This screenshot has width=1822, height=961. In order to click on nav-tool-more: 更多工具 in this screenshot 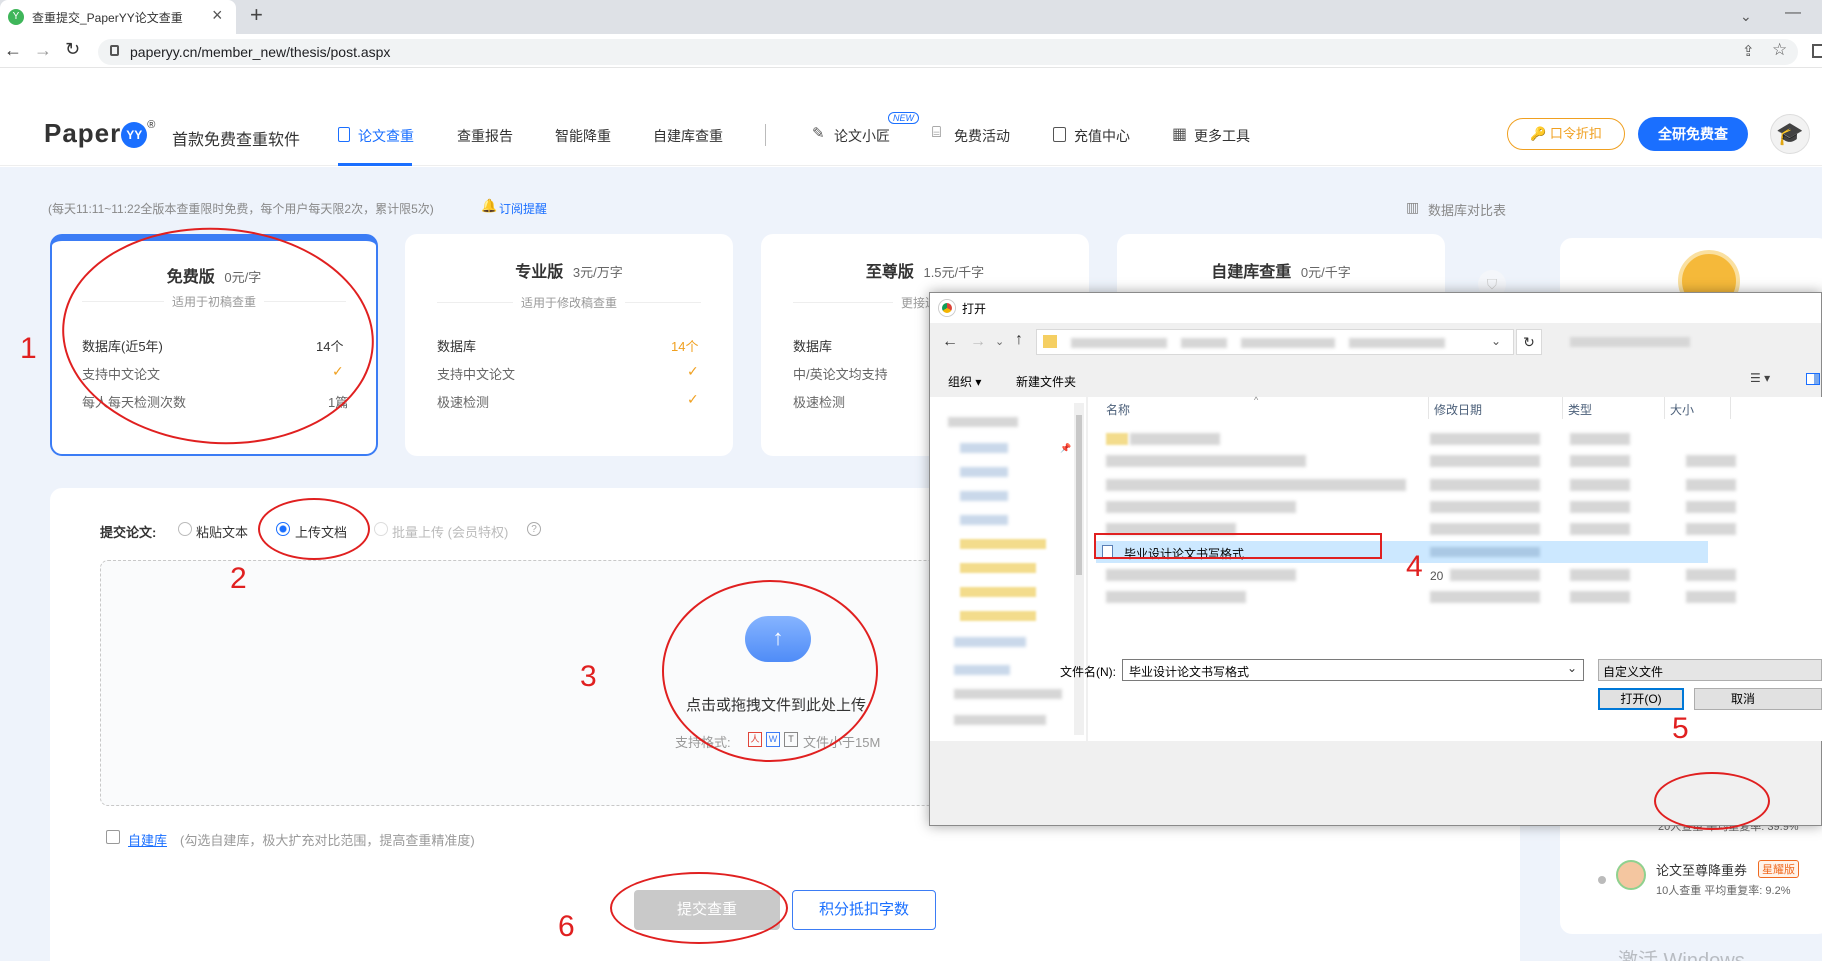, I will do `click(1222, 136)`.